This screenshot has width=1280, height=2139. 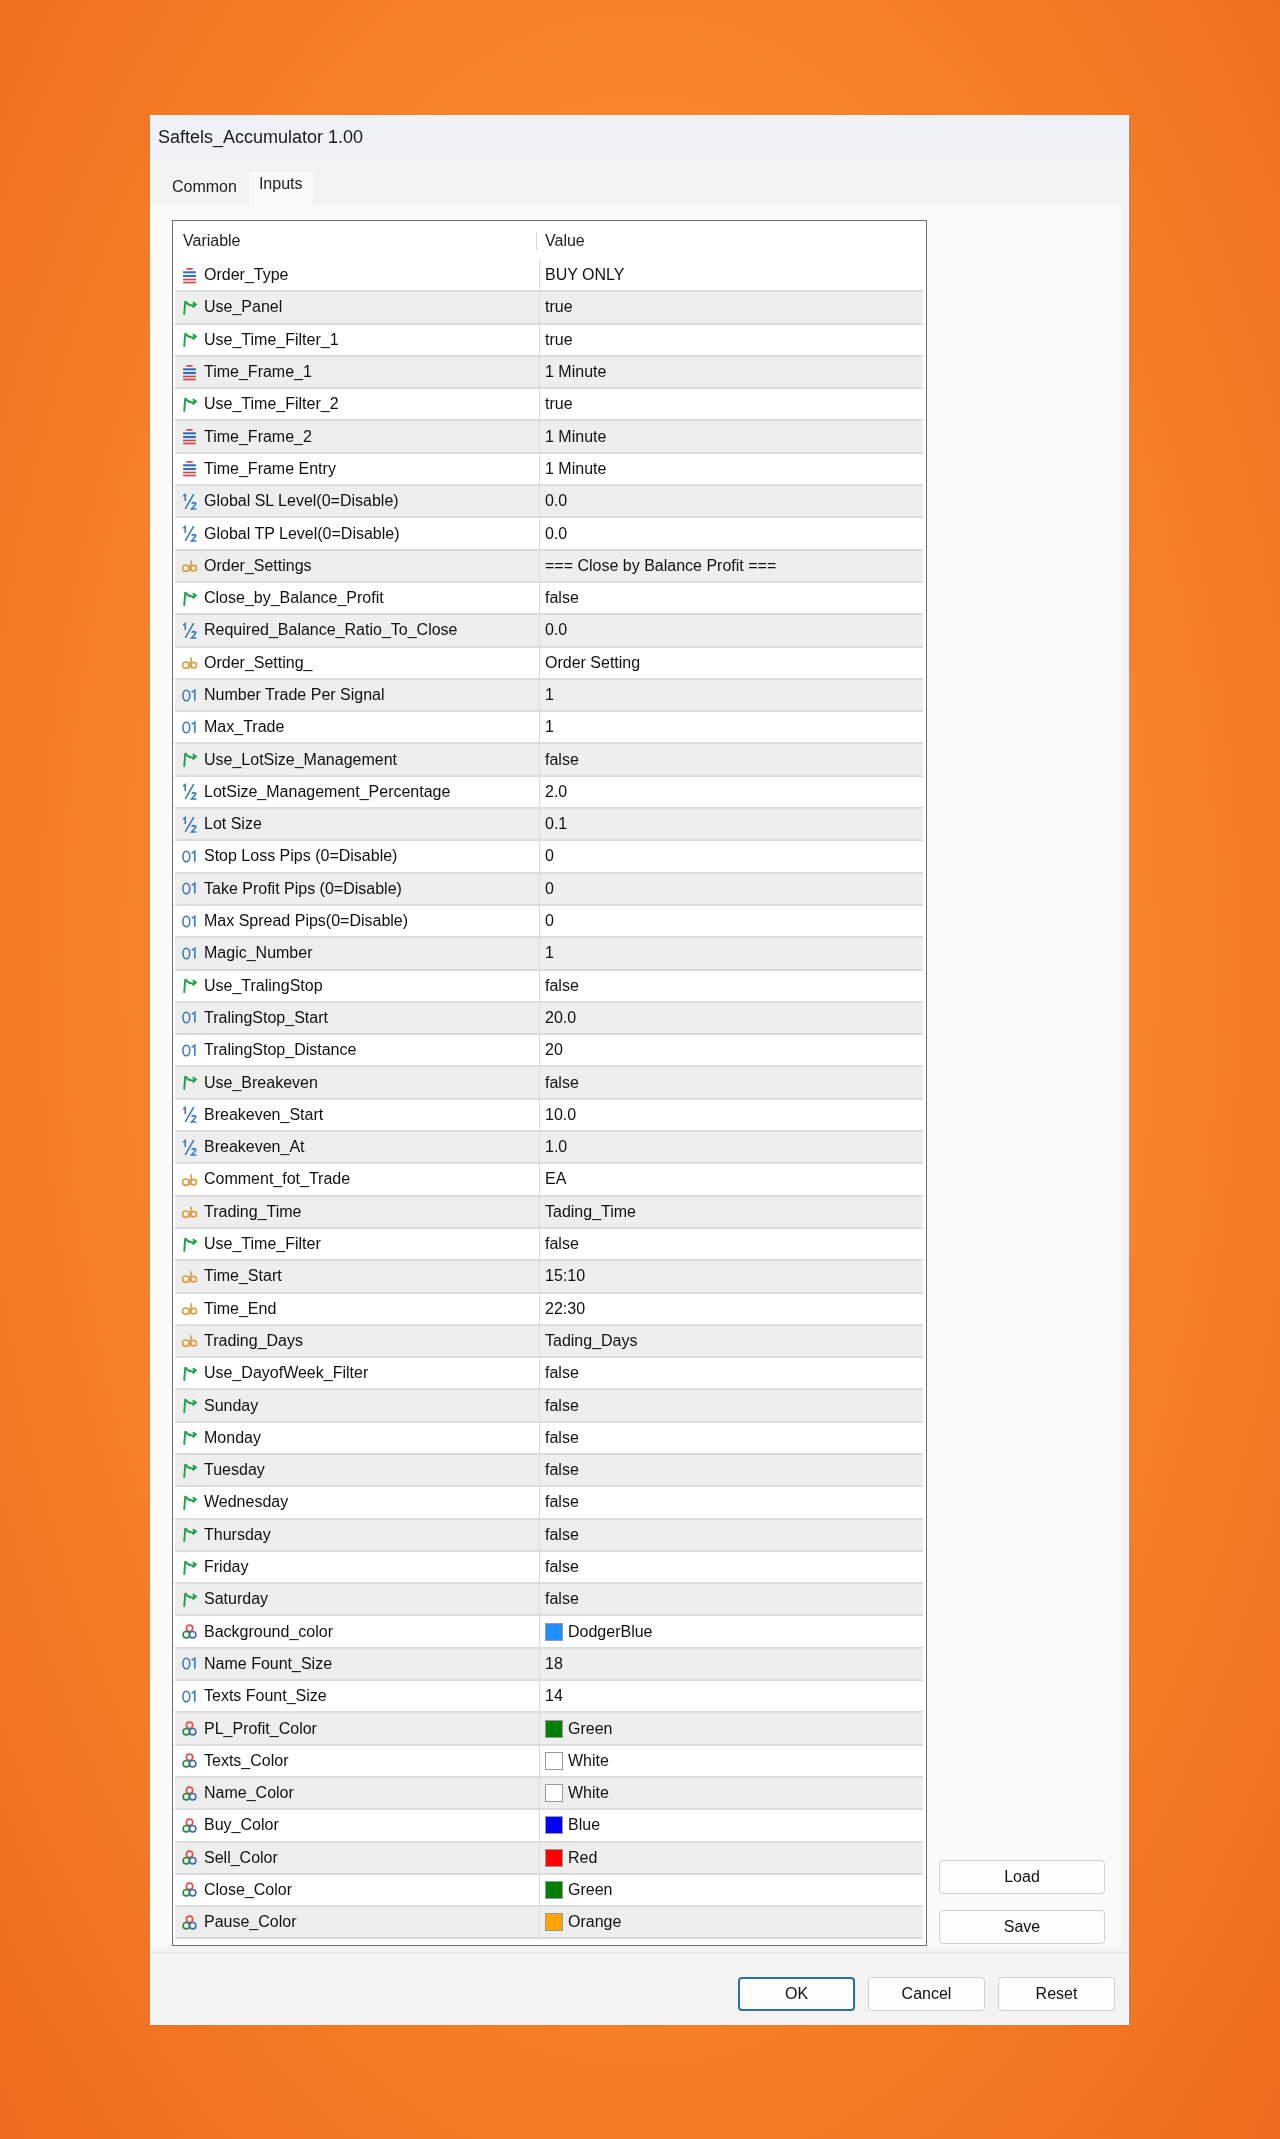 What do you see at coordinates (261, 137) in the screenshot?
I see `window-title: Saftels_Accumulator 1.00` at bounding box center [261, 137].